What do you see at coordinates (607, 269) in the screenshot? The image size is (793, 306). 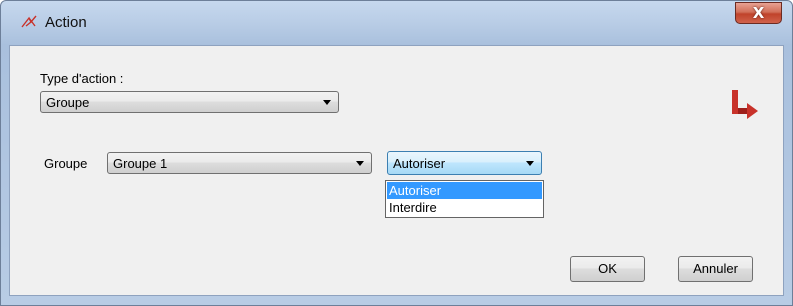 I see `ok-button: OK` at bounding box center [607, 269].